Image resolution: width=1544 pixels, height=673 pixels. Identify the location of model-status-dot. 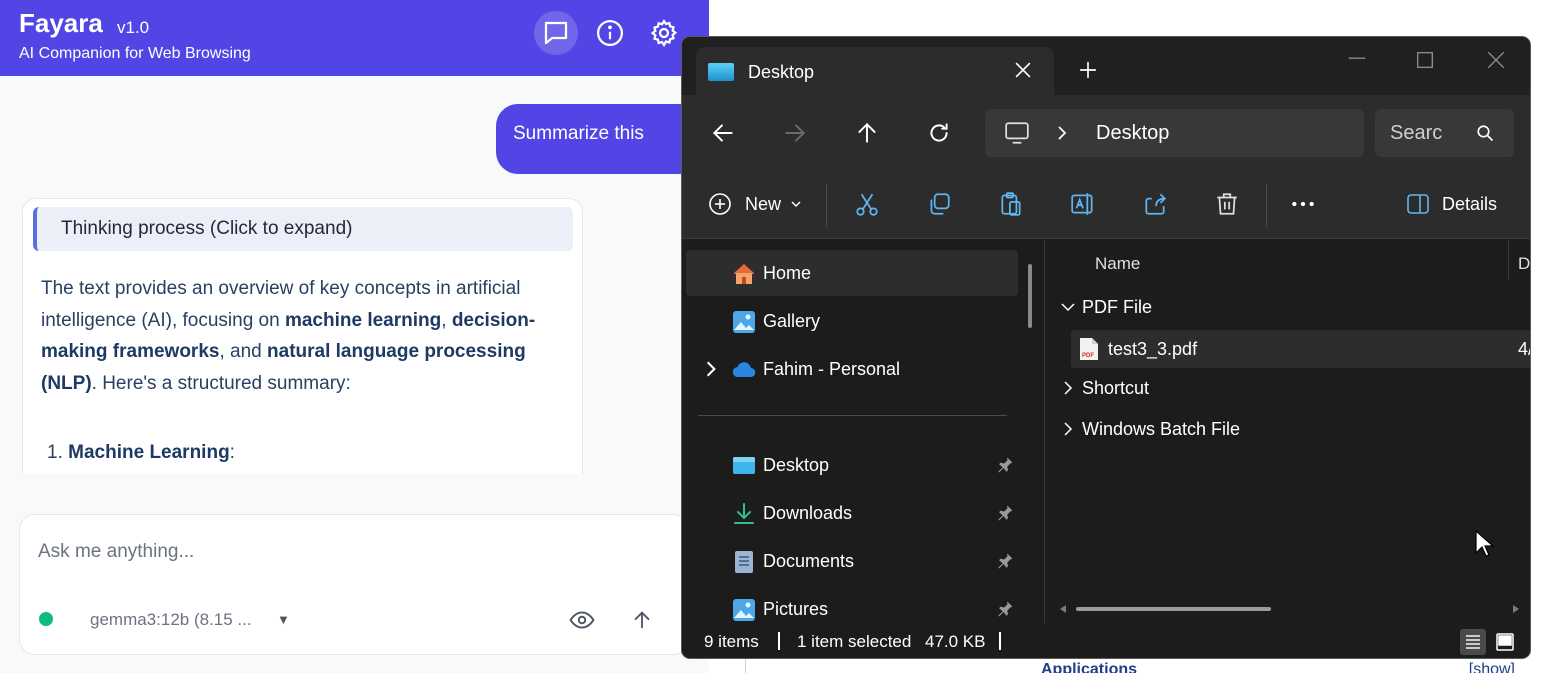
(46, 619).